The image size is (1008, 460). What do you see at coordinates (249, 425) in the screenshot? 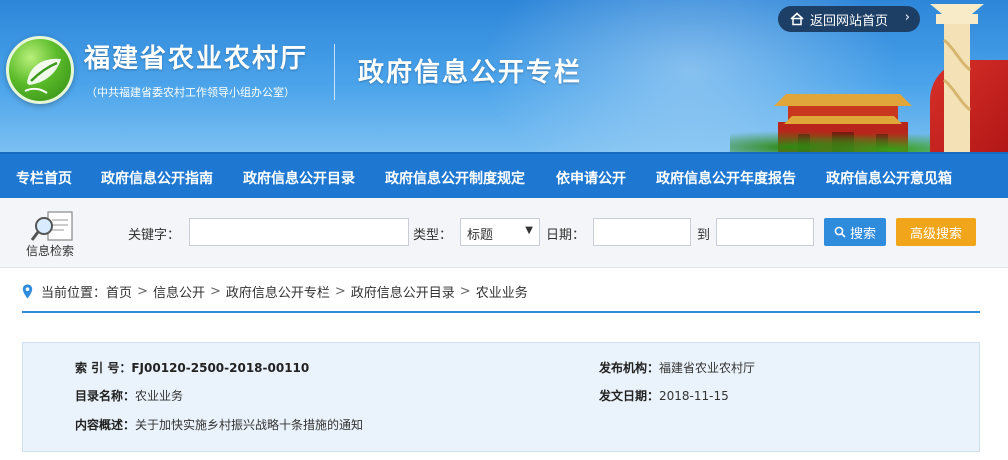
I see `summary-value: 关于加快实施乡村振兴战略十条措施的通知` at bounding box center [249, 425].